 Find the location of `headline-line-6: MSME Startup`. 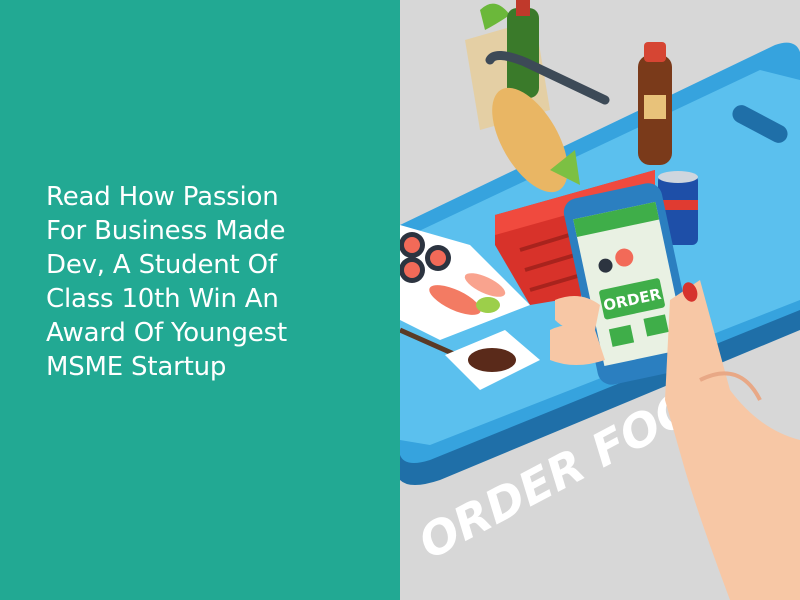

headline-line-6: MSME Startup is located at coordinates (136, 367).